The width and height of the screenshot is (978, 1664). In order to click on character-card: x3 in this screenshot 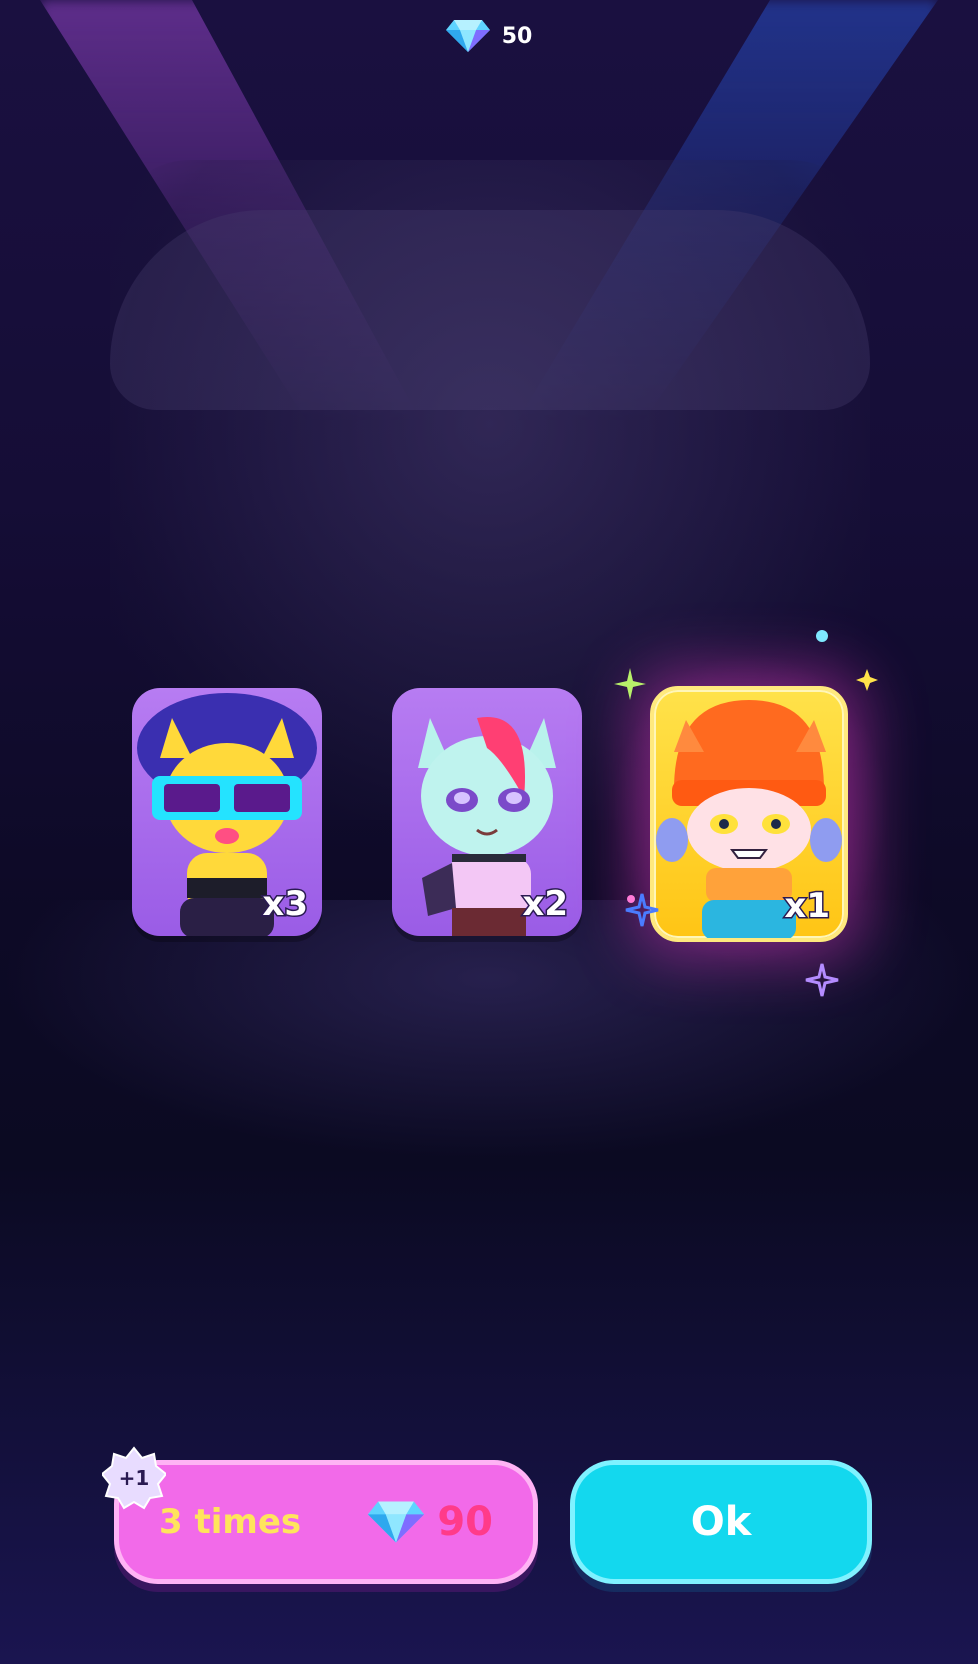, I will do `click(227, 812)`.